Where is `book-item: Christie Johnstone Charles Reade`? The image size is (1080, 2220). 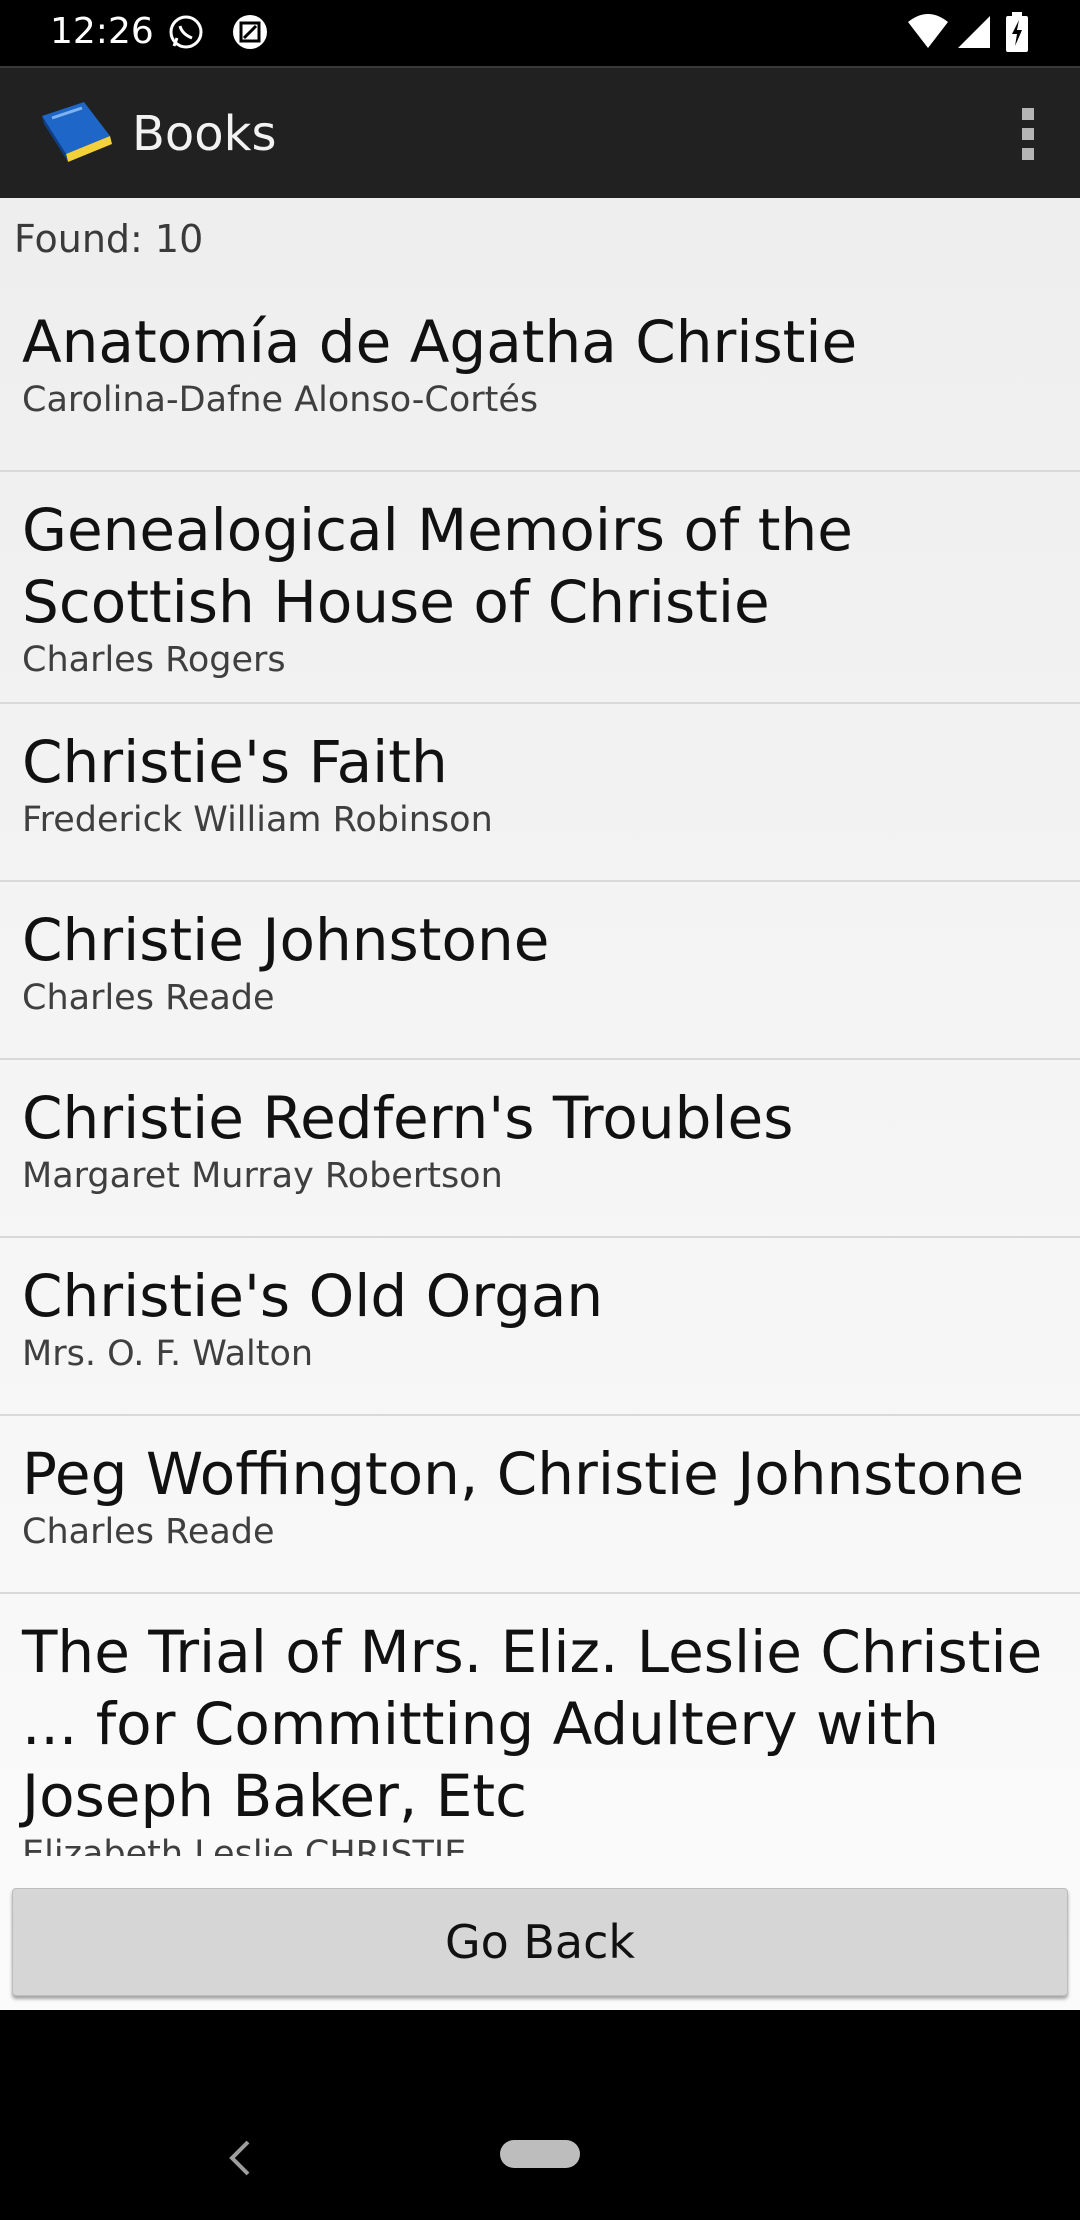 book-item: Christie Johnstone Charles Reade is located at coordinates (540, 971).